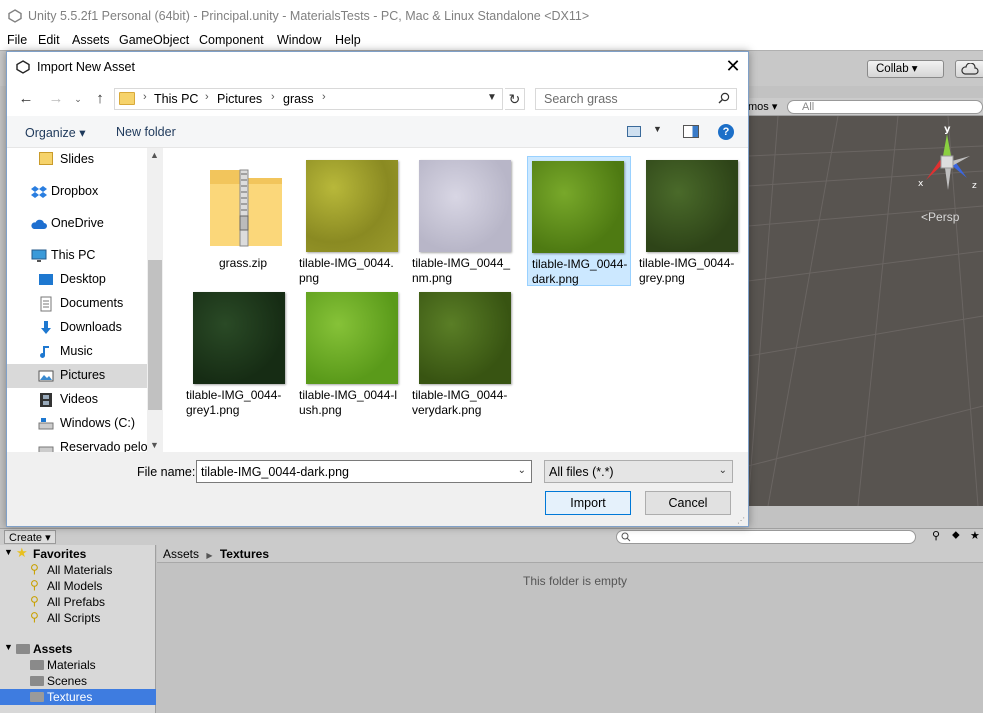  Describe the element at coordinates (55, 132) in the screenshot. I see `organize-button: Organize ▾` at that location.